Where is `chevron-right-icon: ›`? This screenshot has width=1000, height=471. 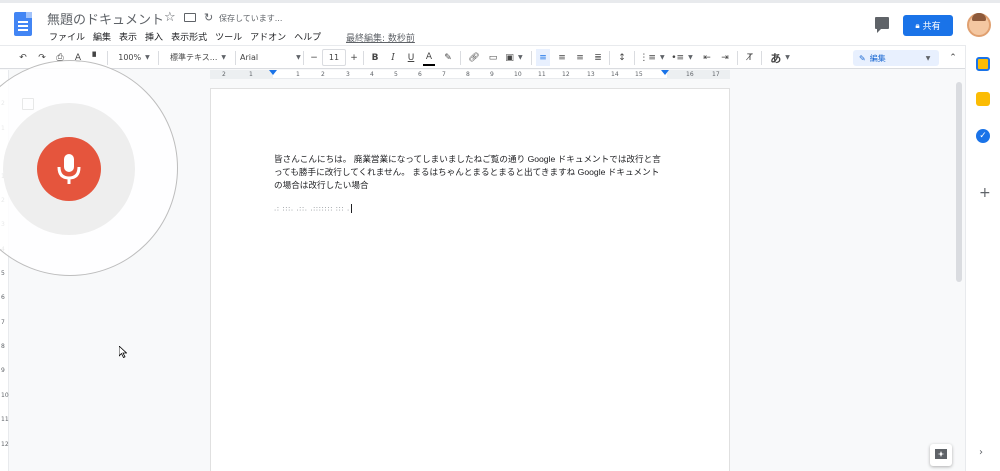 chevron-right-icon: › is located at coordinates (981, 452).